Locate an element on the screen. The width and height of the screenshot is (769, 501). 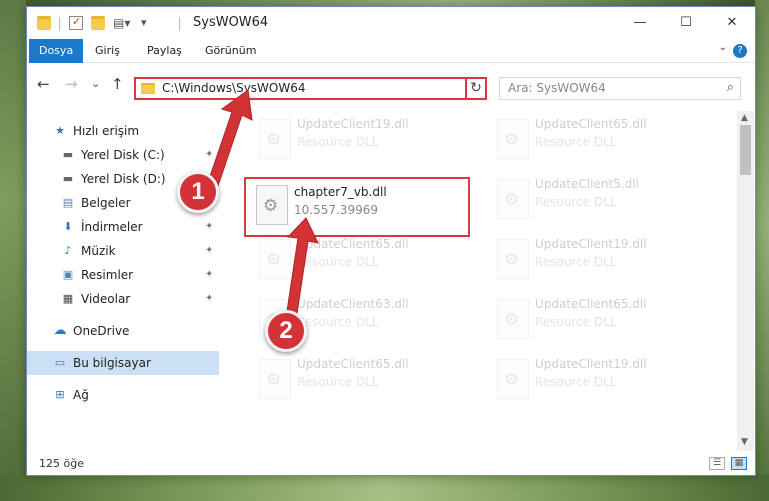
step-2-badge: 2 is located at coordinates (286, 331).